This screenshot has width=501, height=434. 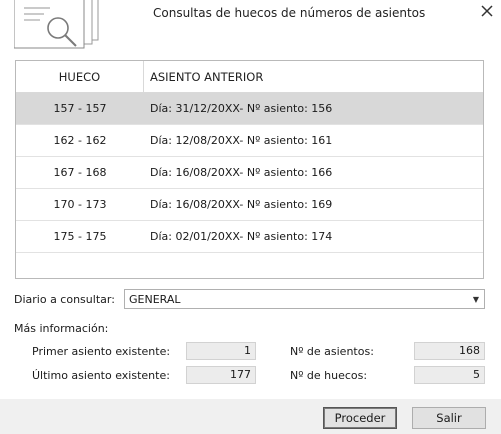 I want to click on cell-asiento-anterior: Día: 02/01/20XX- Nº asiento: 174, so click(x=241, y=236).